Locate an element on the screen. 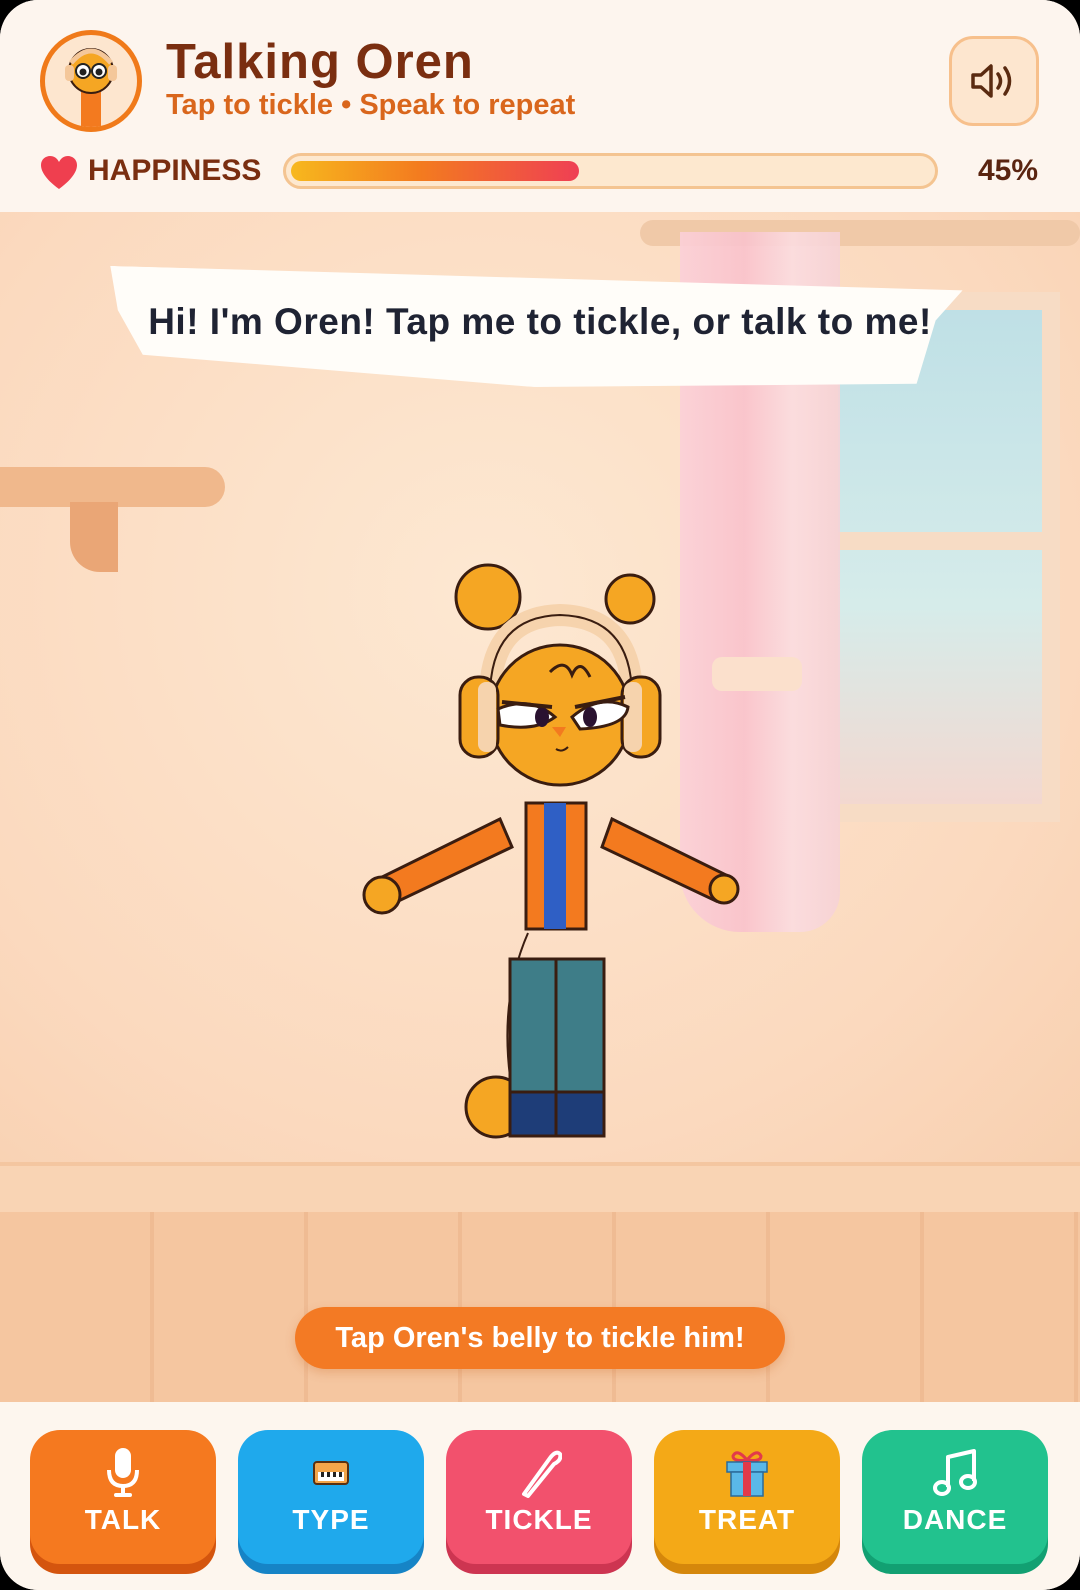 The width and height of the screenshot is (1080, 1590). type-button: TYPE is located at coordinates (331, 1497).